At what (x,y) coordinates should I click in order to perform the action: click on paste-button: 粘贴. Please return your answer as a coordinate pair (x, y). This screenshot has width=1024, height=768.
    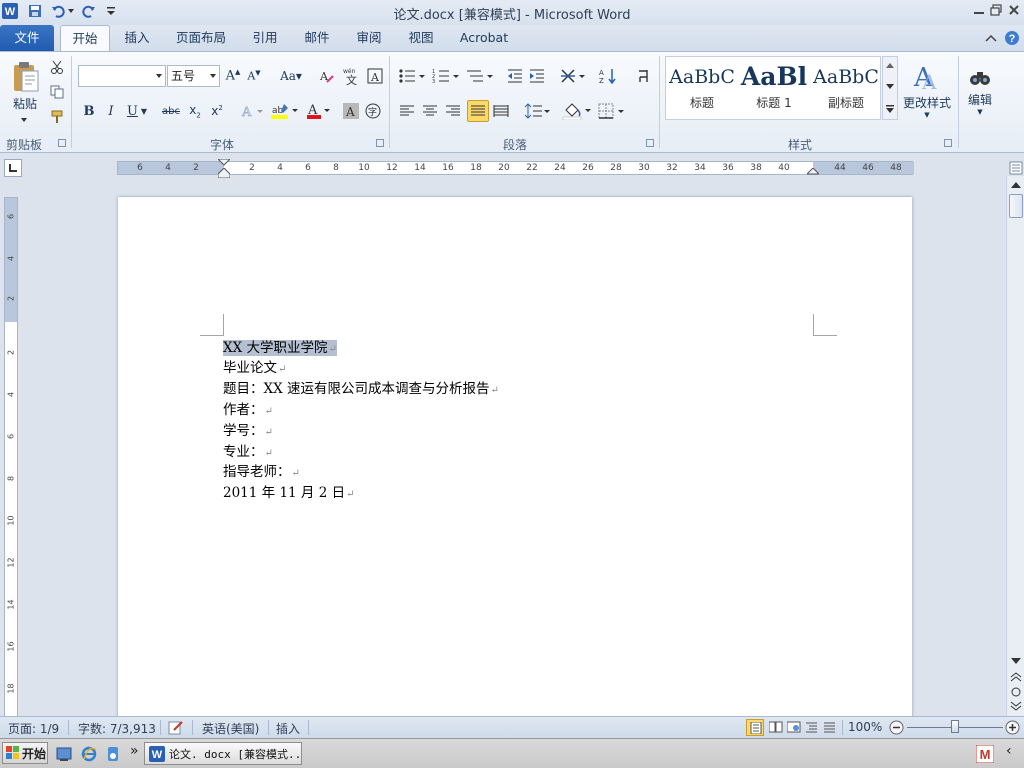
    Looking at the image, I should click on (25, 86).